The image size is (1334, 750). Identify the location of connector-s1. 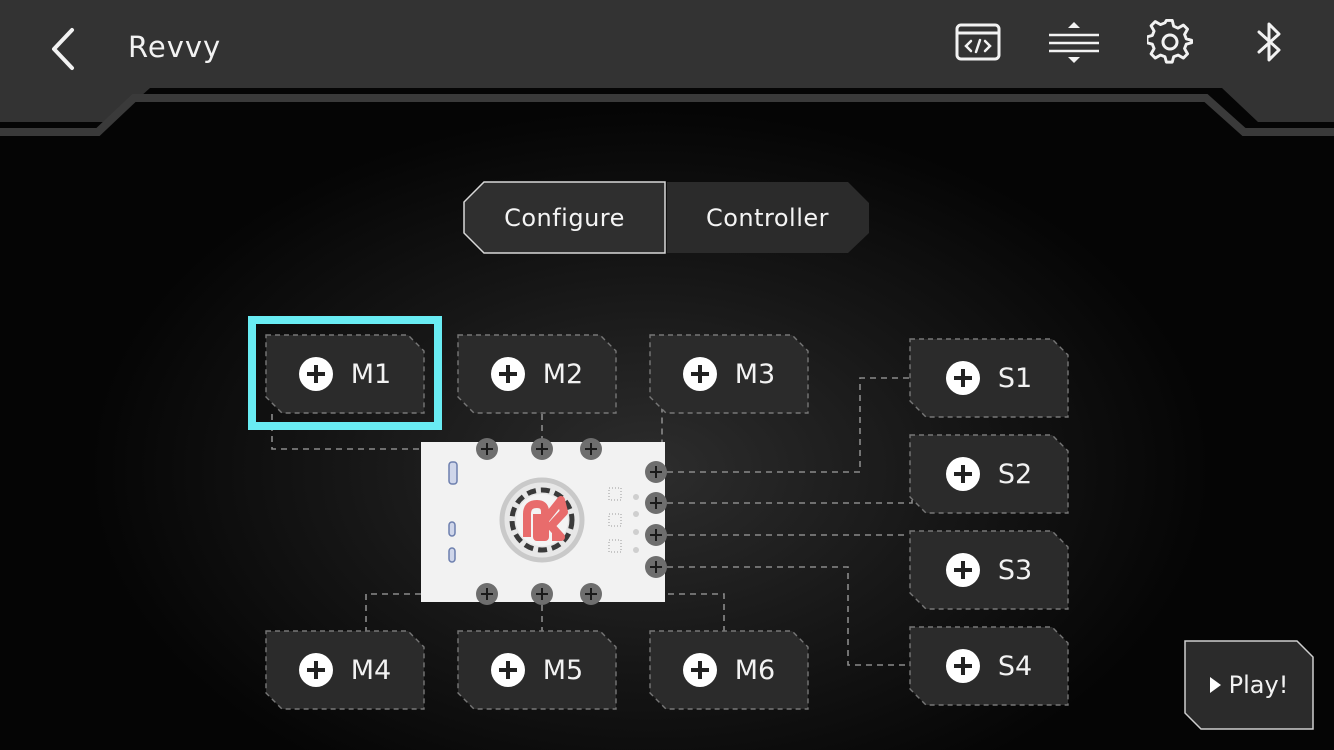
(656, 472).